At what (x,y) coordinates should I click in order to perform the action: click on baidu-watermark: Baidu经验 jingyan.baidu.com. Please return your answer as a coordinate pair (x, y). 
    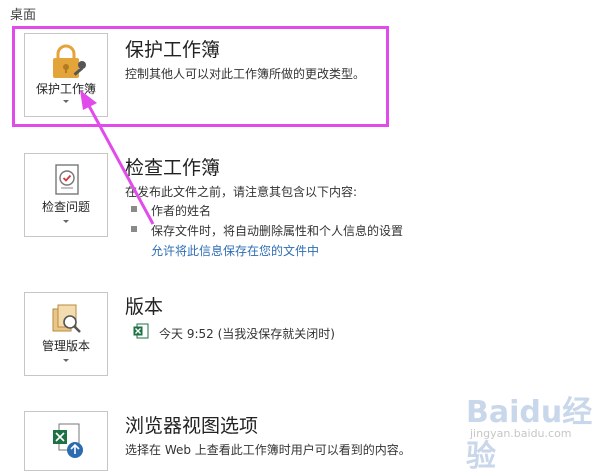
    Looking at the image, I should click on (534, 430).